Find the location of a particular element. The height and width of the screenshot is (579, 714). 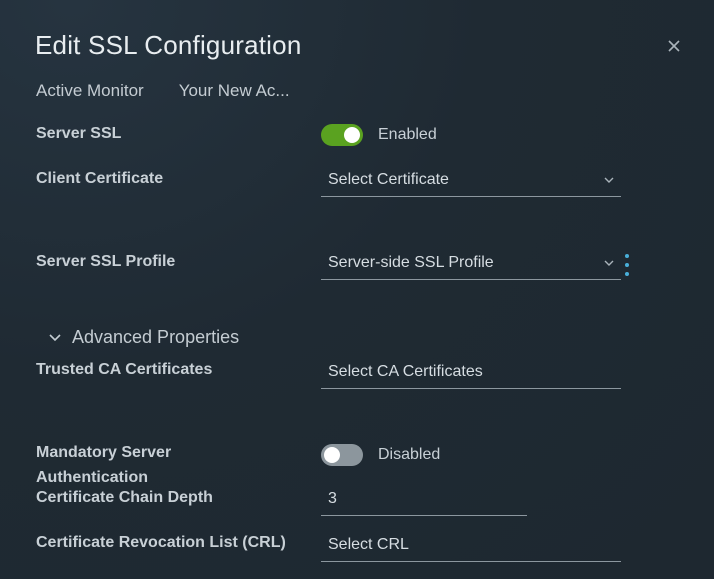

crl-value: Select CRL is located at coordinates (368, 544).